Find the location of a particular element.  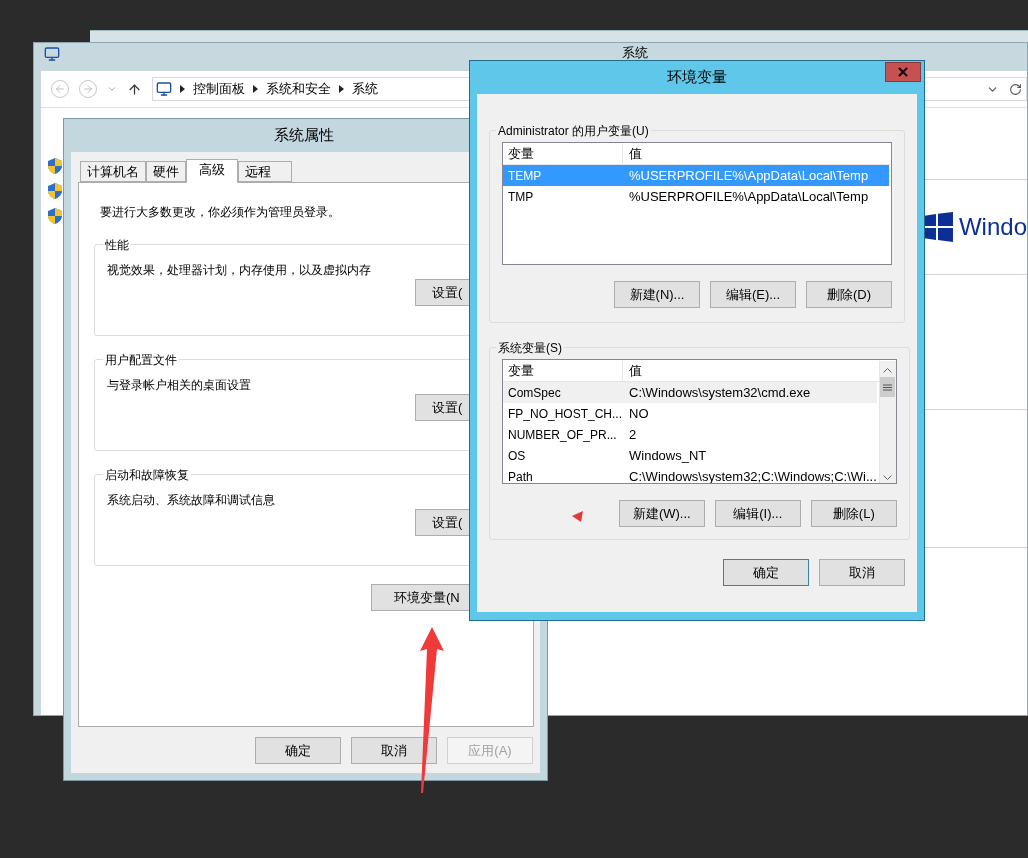

group-description: 系统启动、系统故障和调试信息 is located at coordinates (191, 500).